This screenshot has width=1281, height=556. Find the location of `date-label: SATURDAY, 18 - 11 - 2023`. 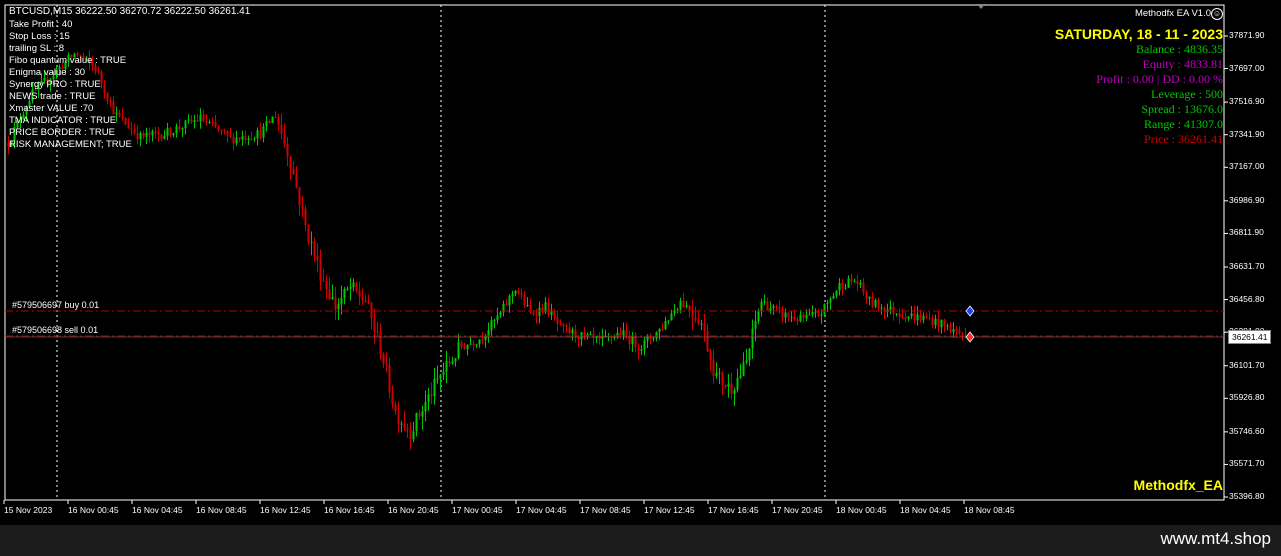

date-label: SATURDAY, 18 - 11 - 2023 is located at coordinates (1138, 34).